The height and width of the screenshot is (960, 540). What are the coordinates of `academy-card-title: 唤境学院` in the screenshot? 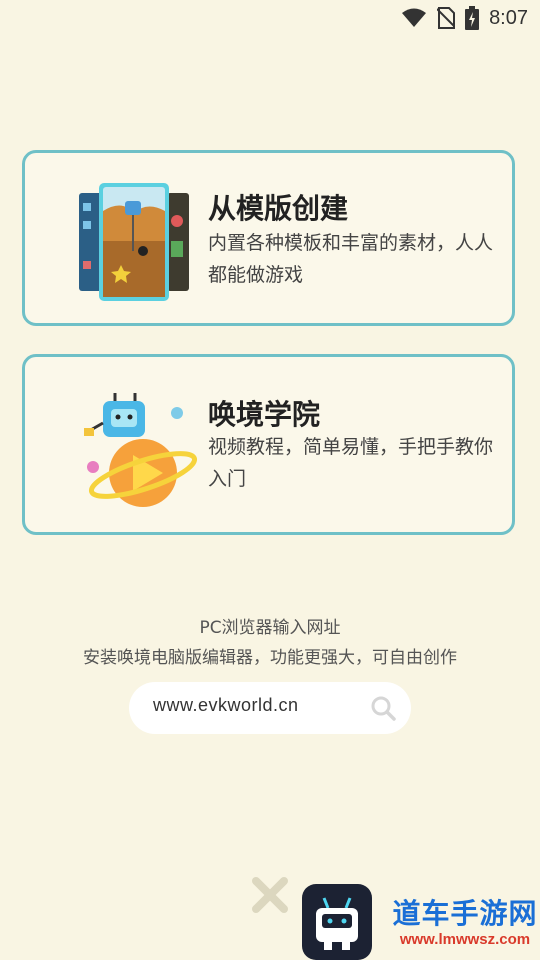 It's located at (264, 414).